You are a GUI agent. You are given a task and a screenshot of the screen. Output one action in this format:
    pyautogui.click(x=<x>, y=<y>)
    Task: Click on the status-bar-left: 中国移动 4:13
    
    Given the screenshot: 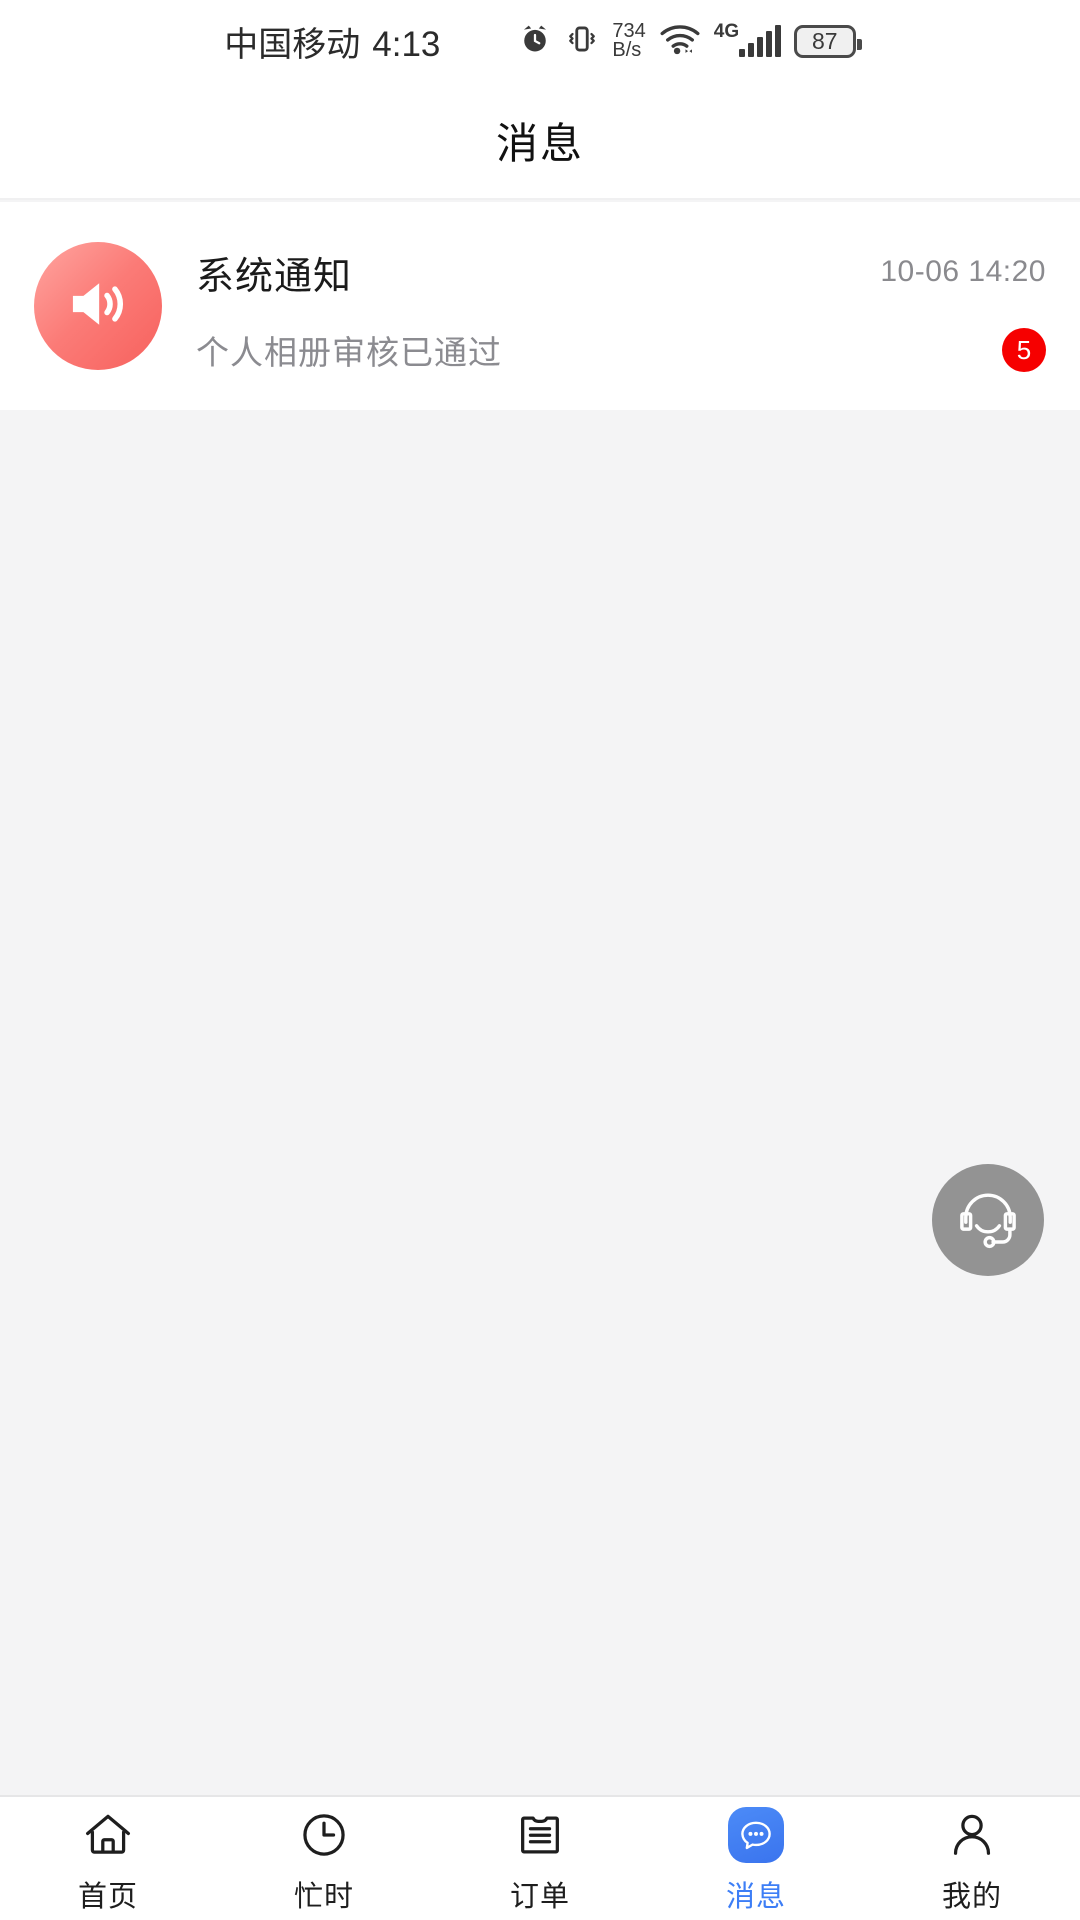 What is the action you would take?
    pyautogui.click(x=332, y=41)
    